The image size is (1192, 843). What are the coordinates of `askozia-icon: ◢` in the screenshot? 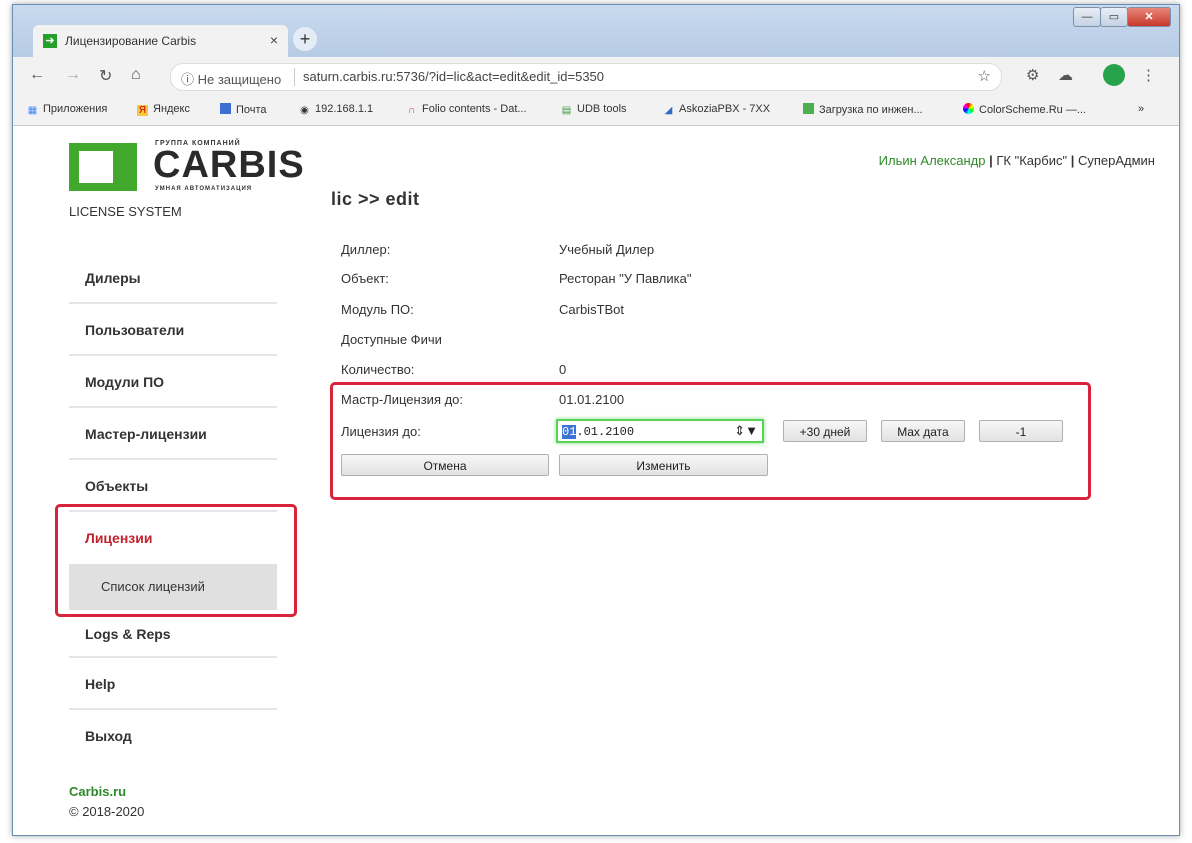 It's located at (668, 110).